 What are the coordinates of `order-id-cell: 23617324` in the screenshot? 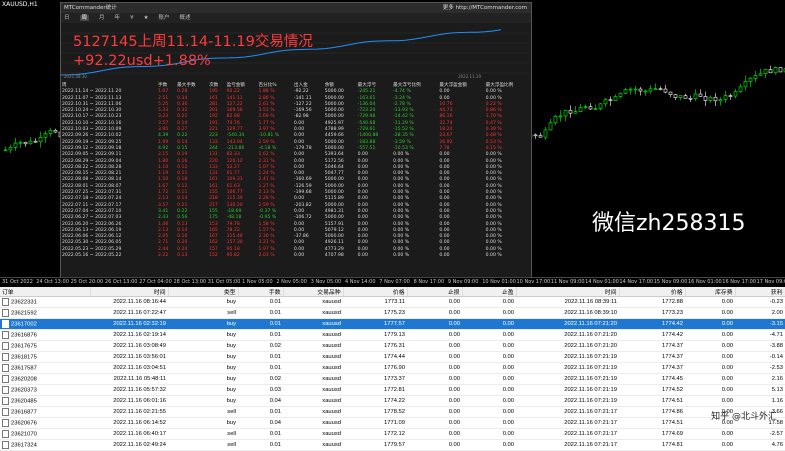 It's located at (45, 445).